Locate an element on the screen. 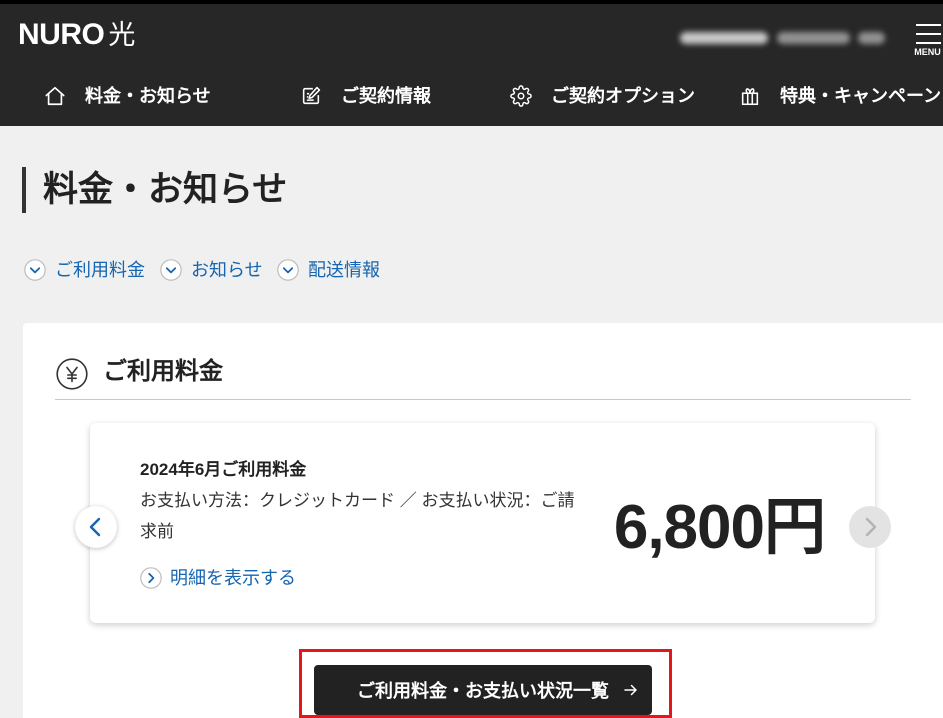  billing-amount: 6,800円 is located at coordinates (719, 527).